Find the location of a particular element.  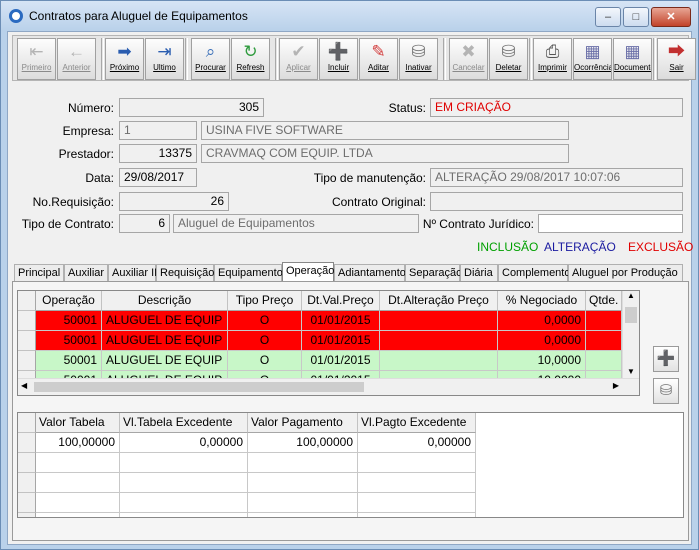

grid-header: Dt.Alteração Preço is located at coordinates (439, 301).